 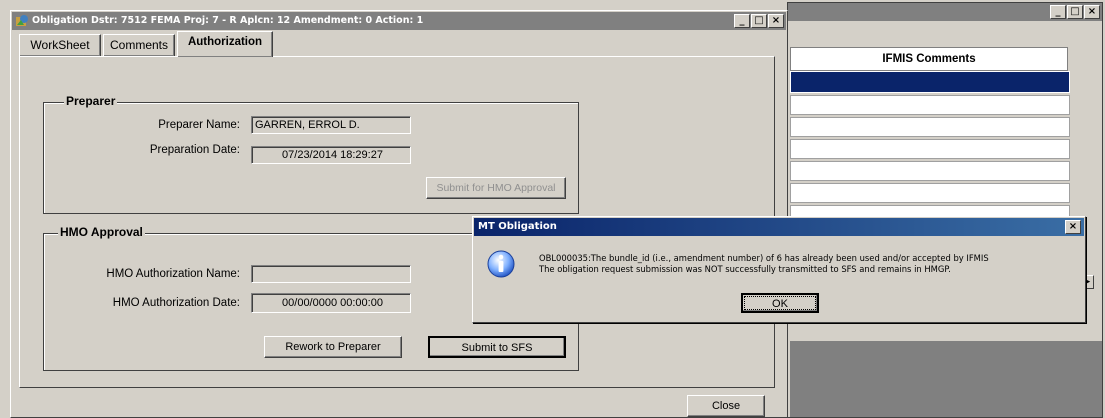 What do you see at coordinates (333, 347) in the screenshot?
I see `rework-to-preparer-button: Rework to Preparer` at bounding box center [333, 347].